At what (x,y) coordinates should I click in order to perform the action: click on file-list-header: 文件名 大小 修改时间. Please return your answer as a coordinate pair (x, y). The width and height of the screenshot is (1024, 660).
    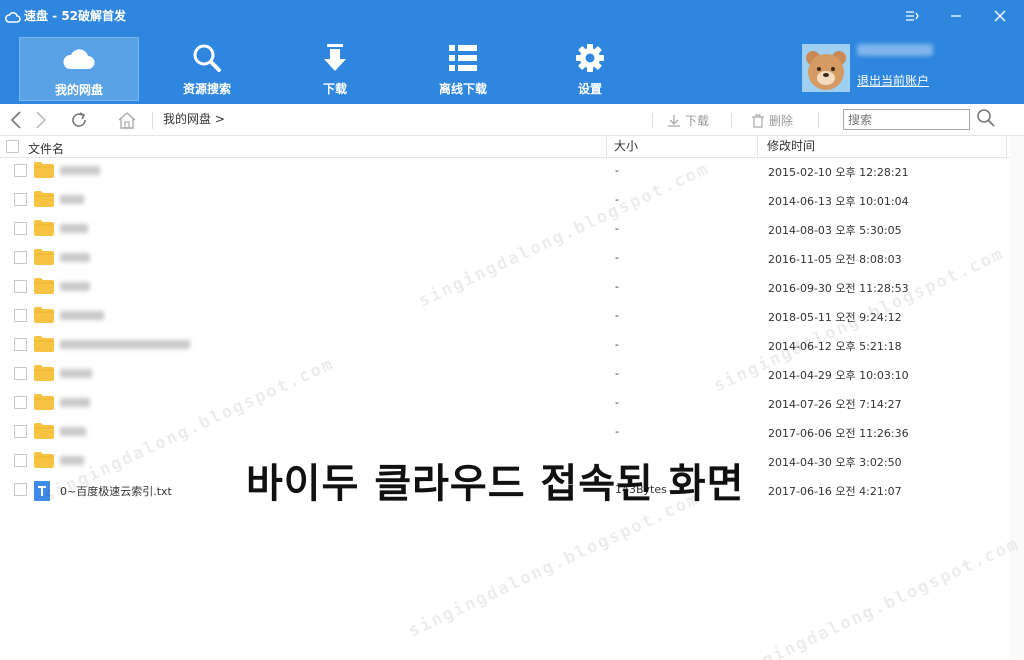
    Looking at the image, I should click on (512, 147).